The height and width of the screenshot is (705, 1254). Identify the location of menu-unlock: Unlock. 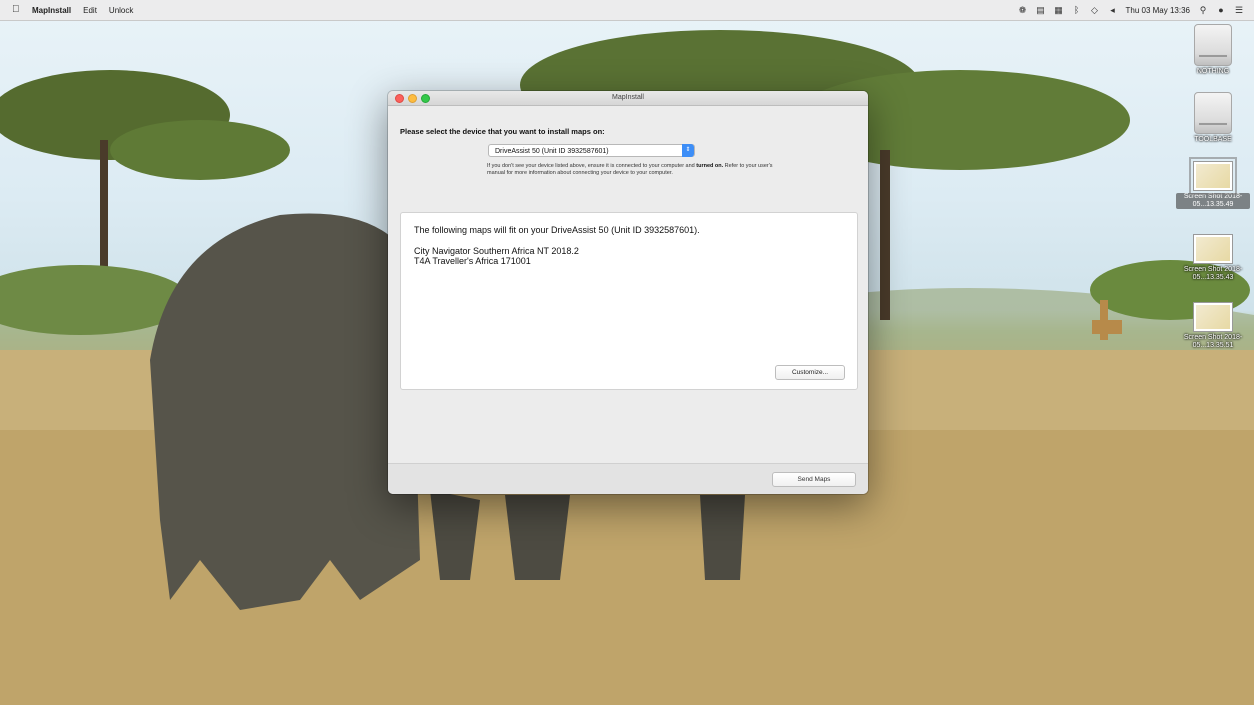
(121, 10).